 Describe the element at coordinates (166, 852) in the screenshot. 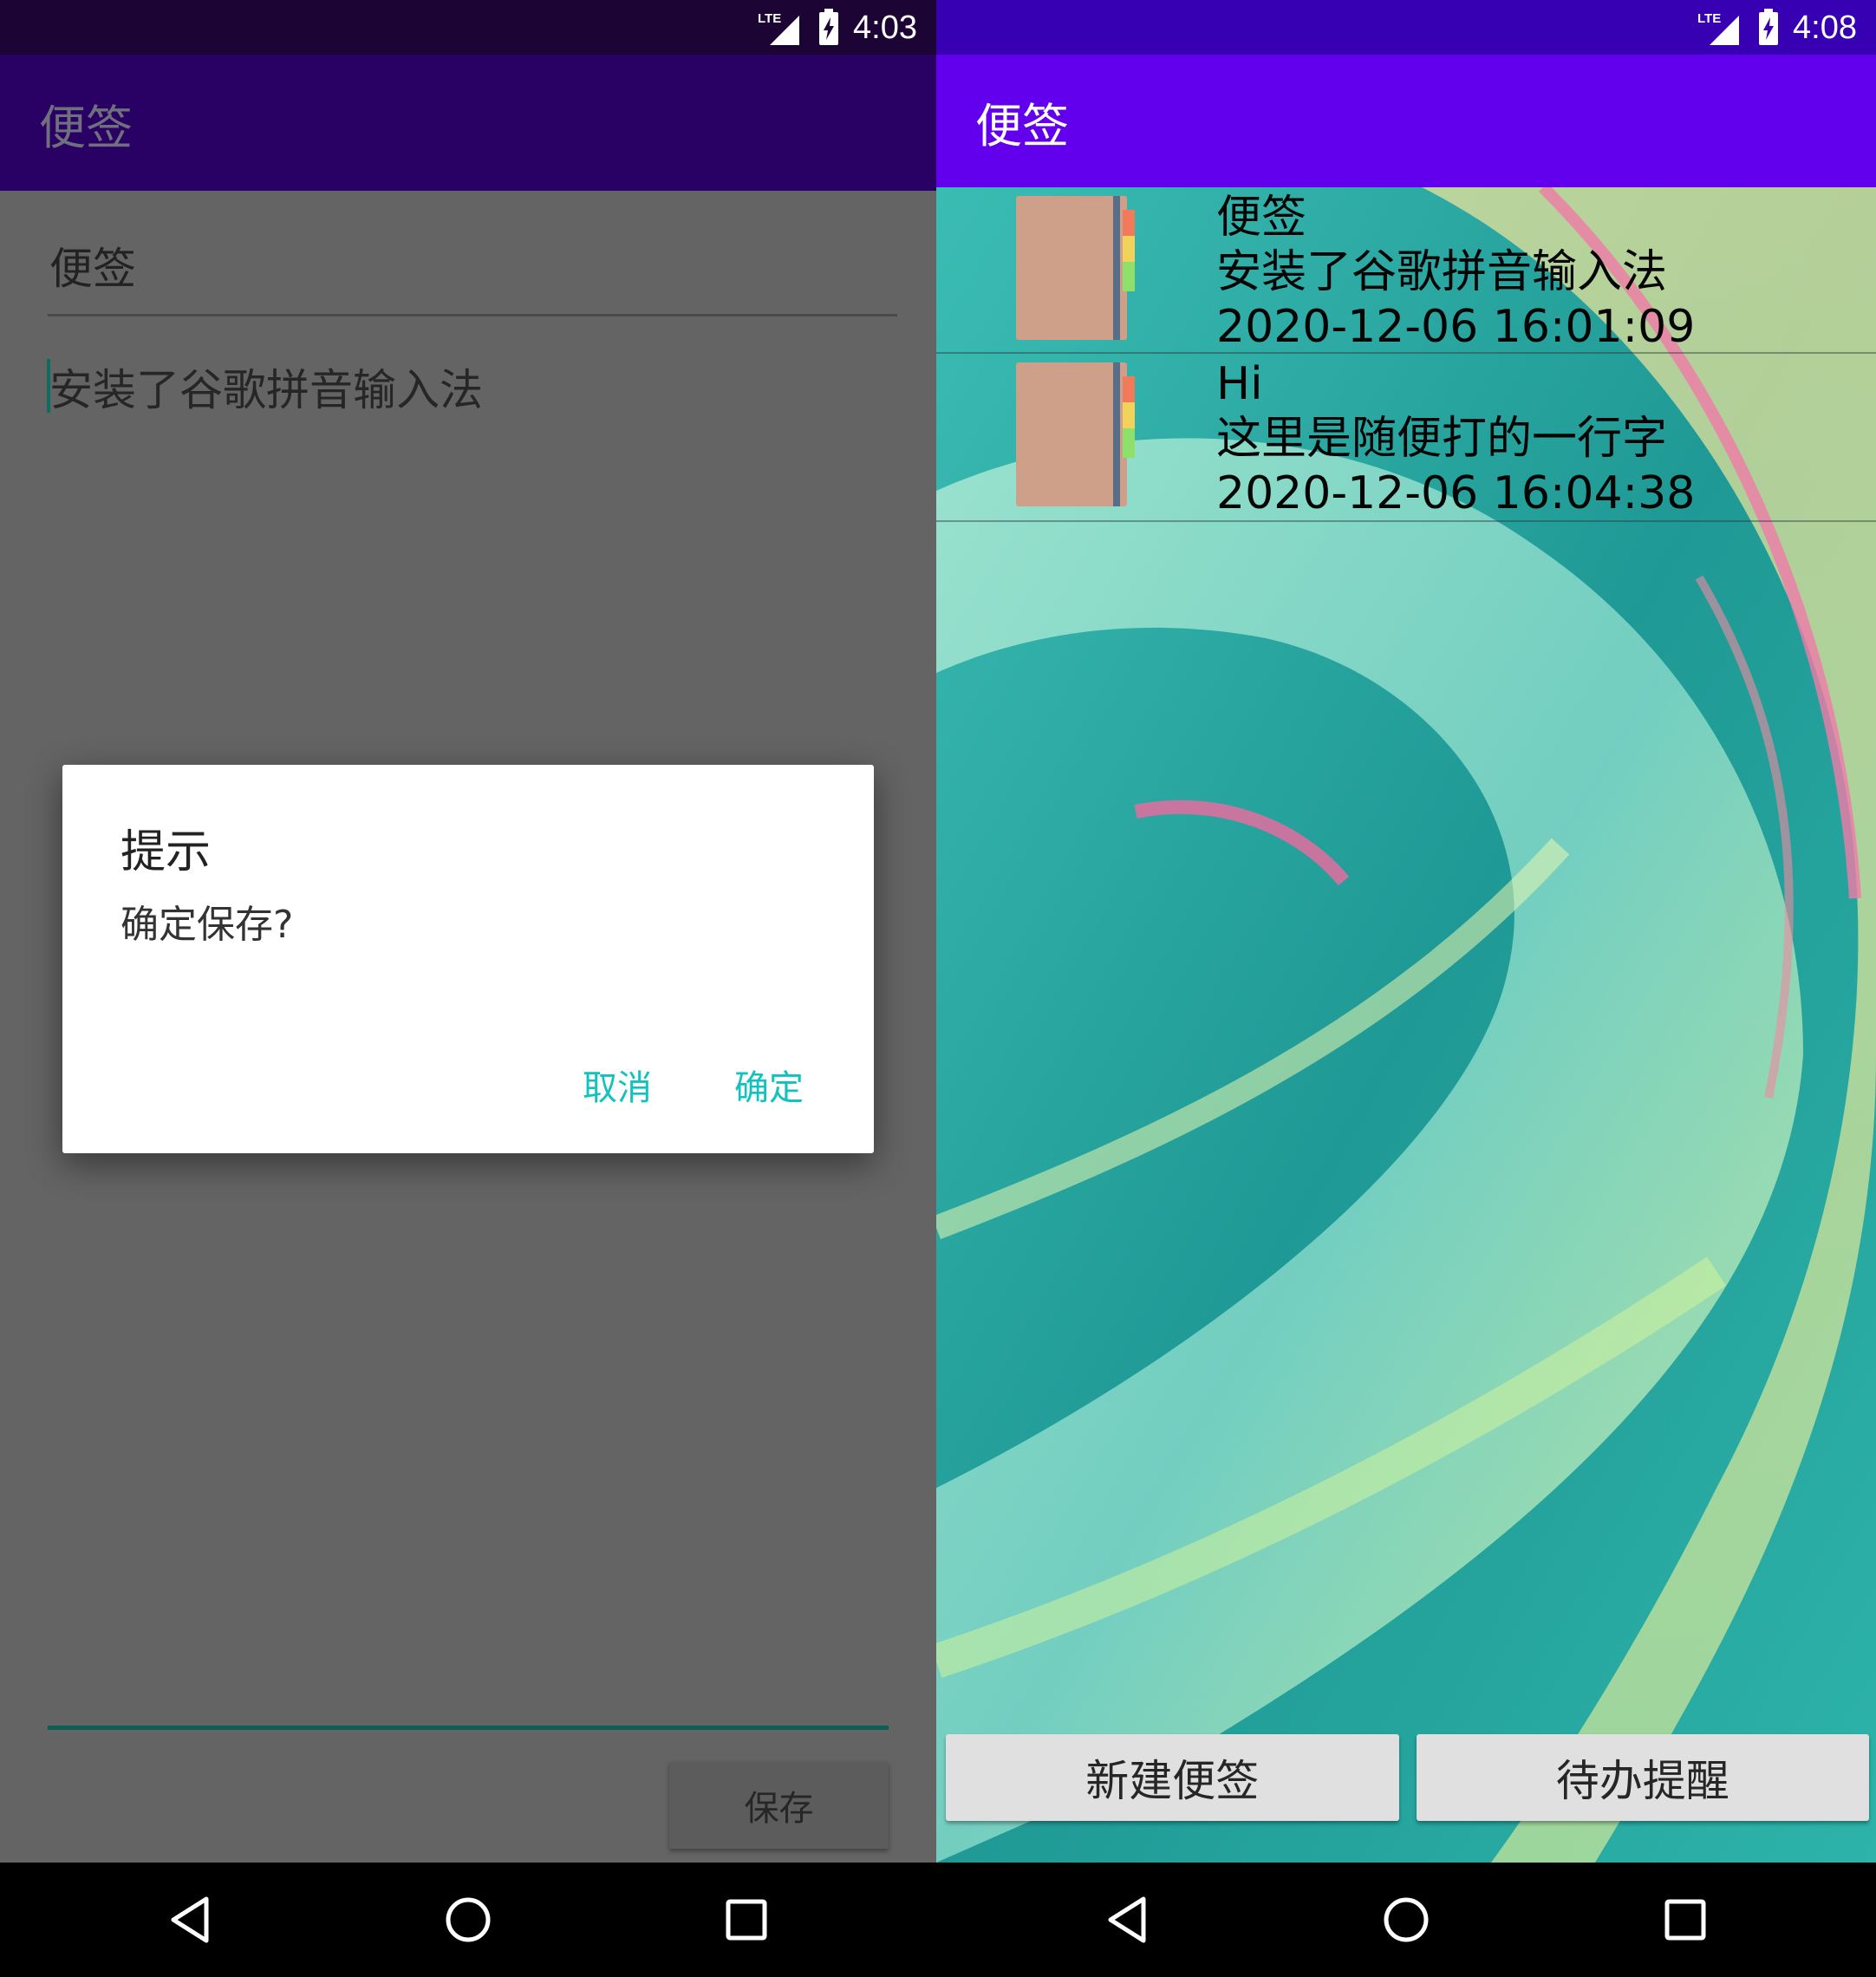

I see `dialog-title: 提示` at that location.